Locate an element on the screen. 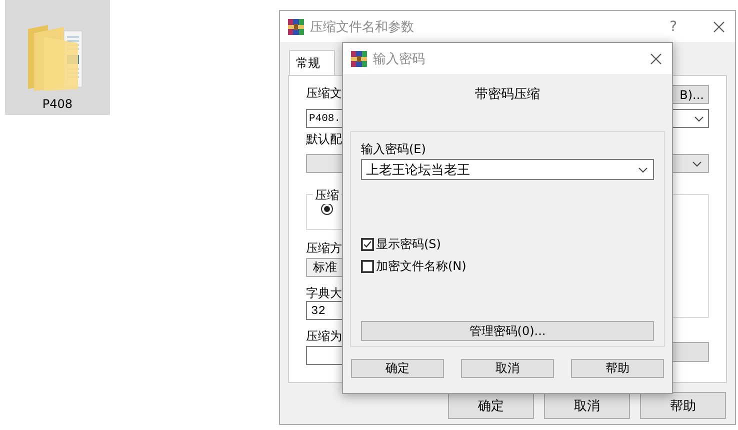 The height and width of the screenshot is (430, 738). desktop-folder: P408 is located at coordinates (57, 57).